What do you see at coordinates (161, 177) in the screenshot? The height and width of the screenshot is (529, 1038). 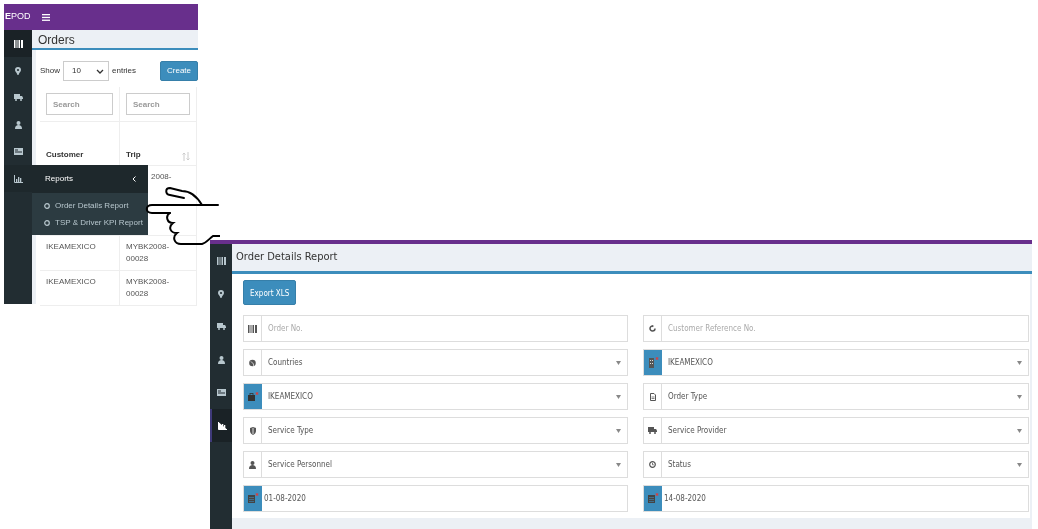 I see `table-cell: 2008-` at bounding box center [161, 177].